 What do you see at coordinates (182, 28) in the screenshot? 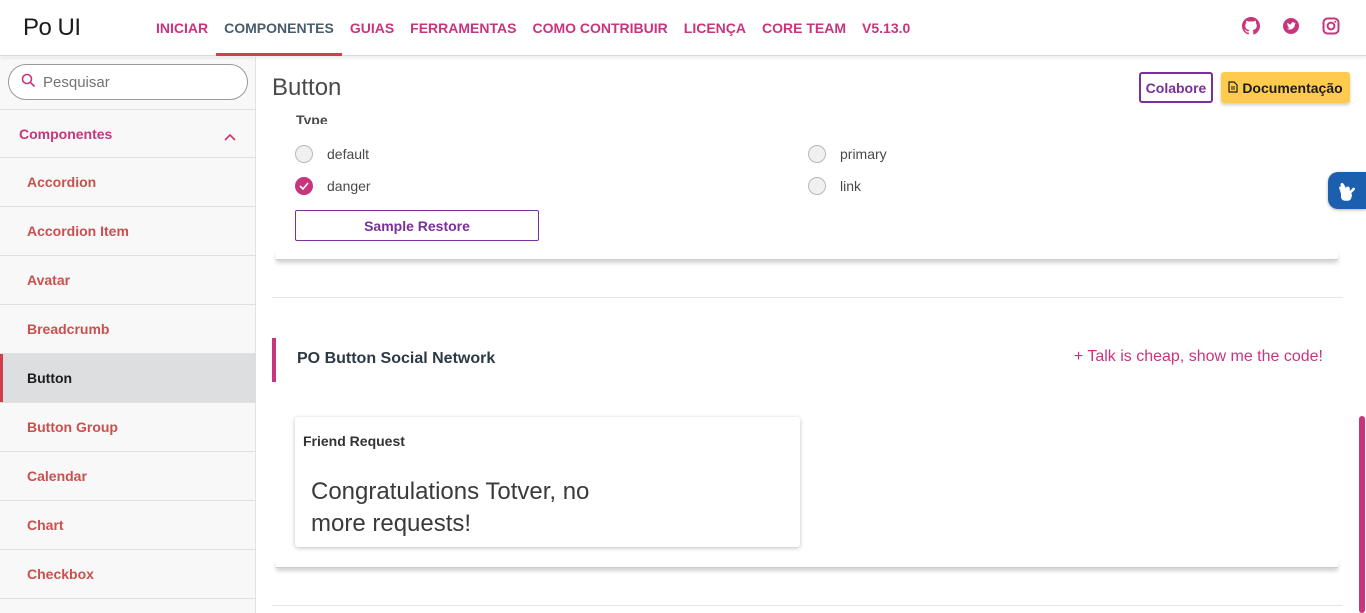
I see `nav-iniciar: INICIAR` at bounding box center [182, 28].